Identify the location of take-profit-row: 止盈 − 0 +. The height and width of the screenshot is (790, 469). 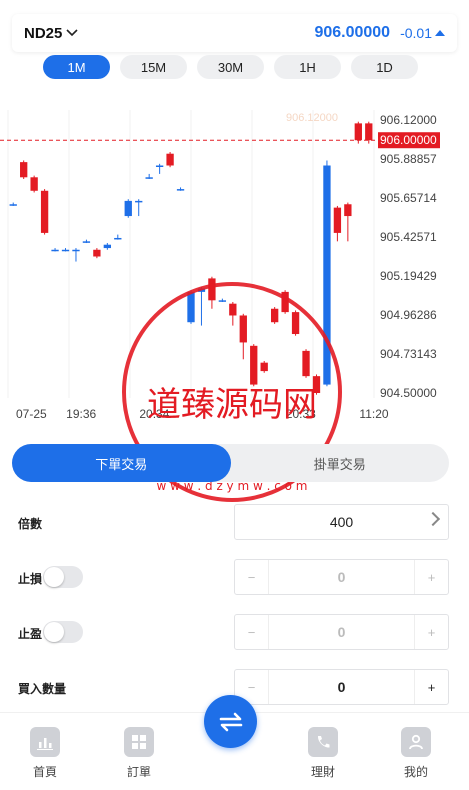
(234, 633).